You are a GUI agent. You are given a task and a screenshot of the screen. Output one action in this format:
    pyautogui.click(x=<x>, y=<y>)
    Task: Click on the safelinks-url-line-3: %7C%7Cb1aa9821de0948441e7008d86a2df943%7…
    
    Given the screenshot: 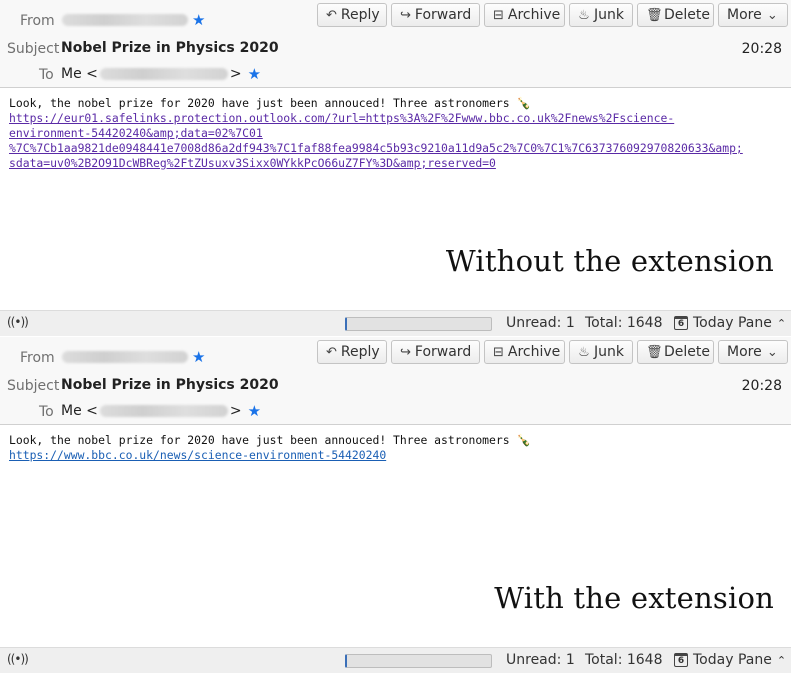 What is the action you would take?
    pyautogui.click(x=396, y=148)
    